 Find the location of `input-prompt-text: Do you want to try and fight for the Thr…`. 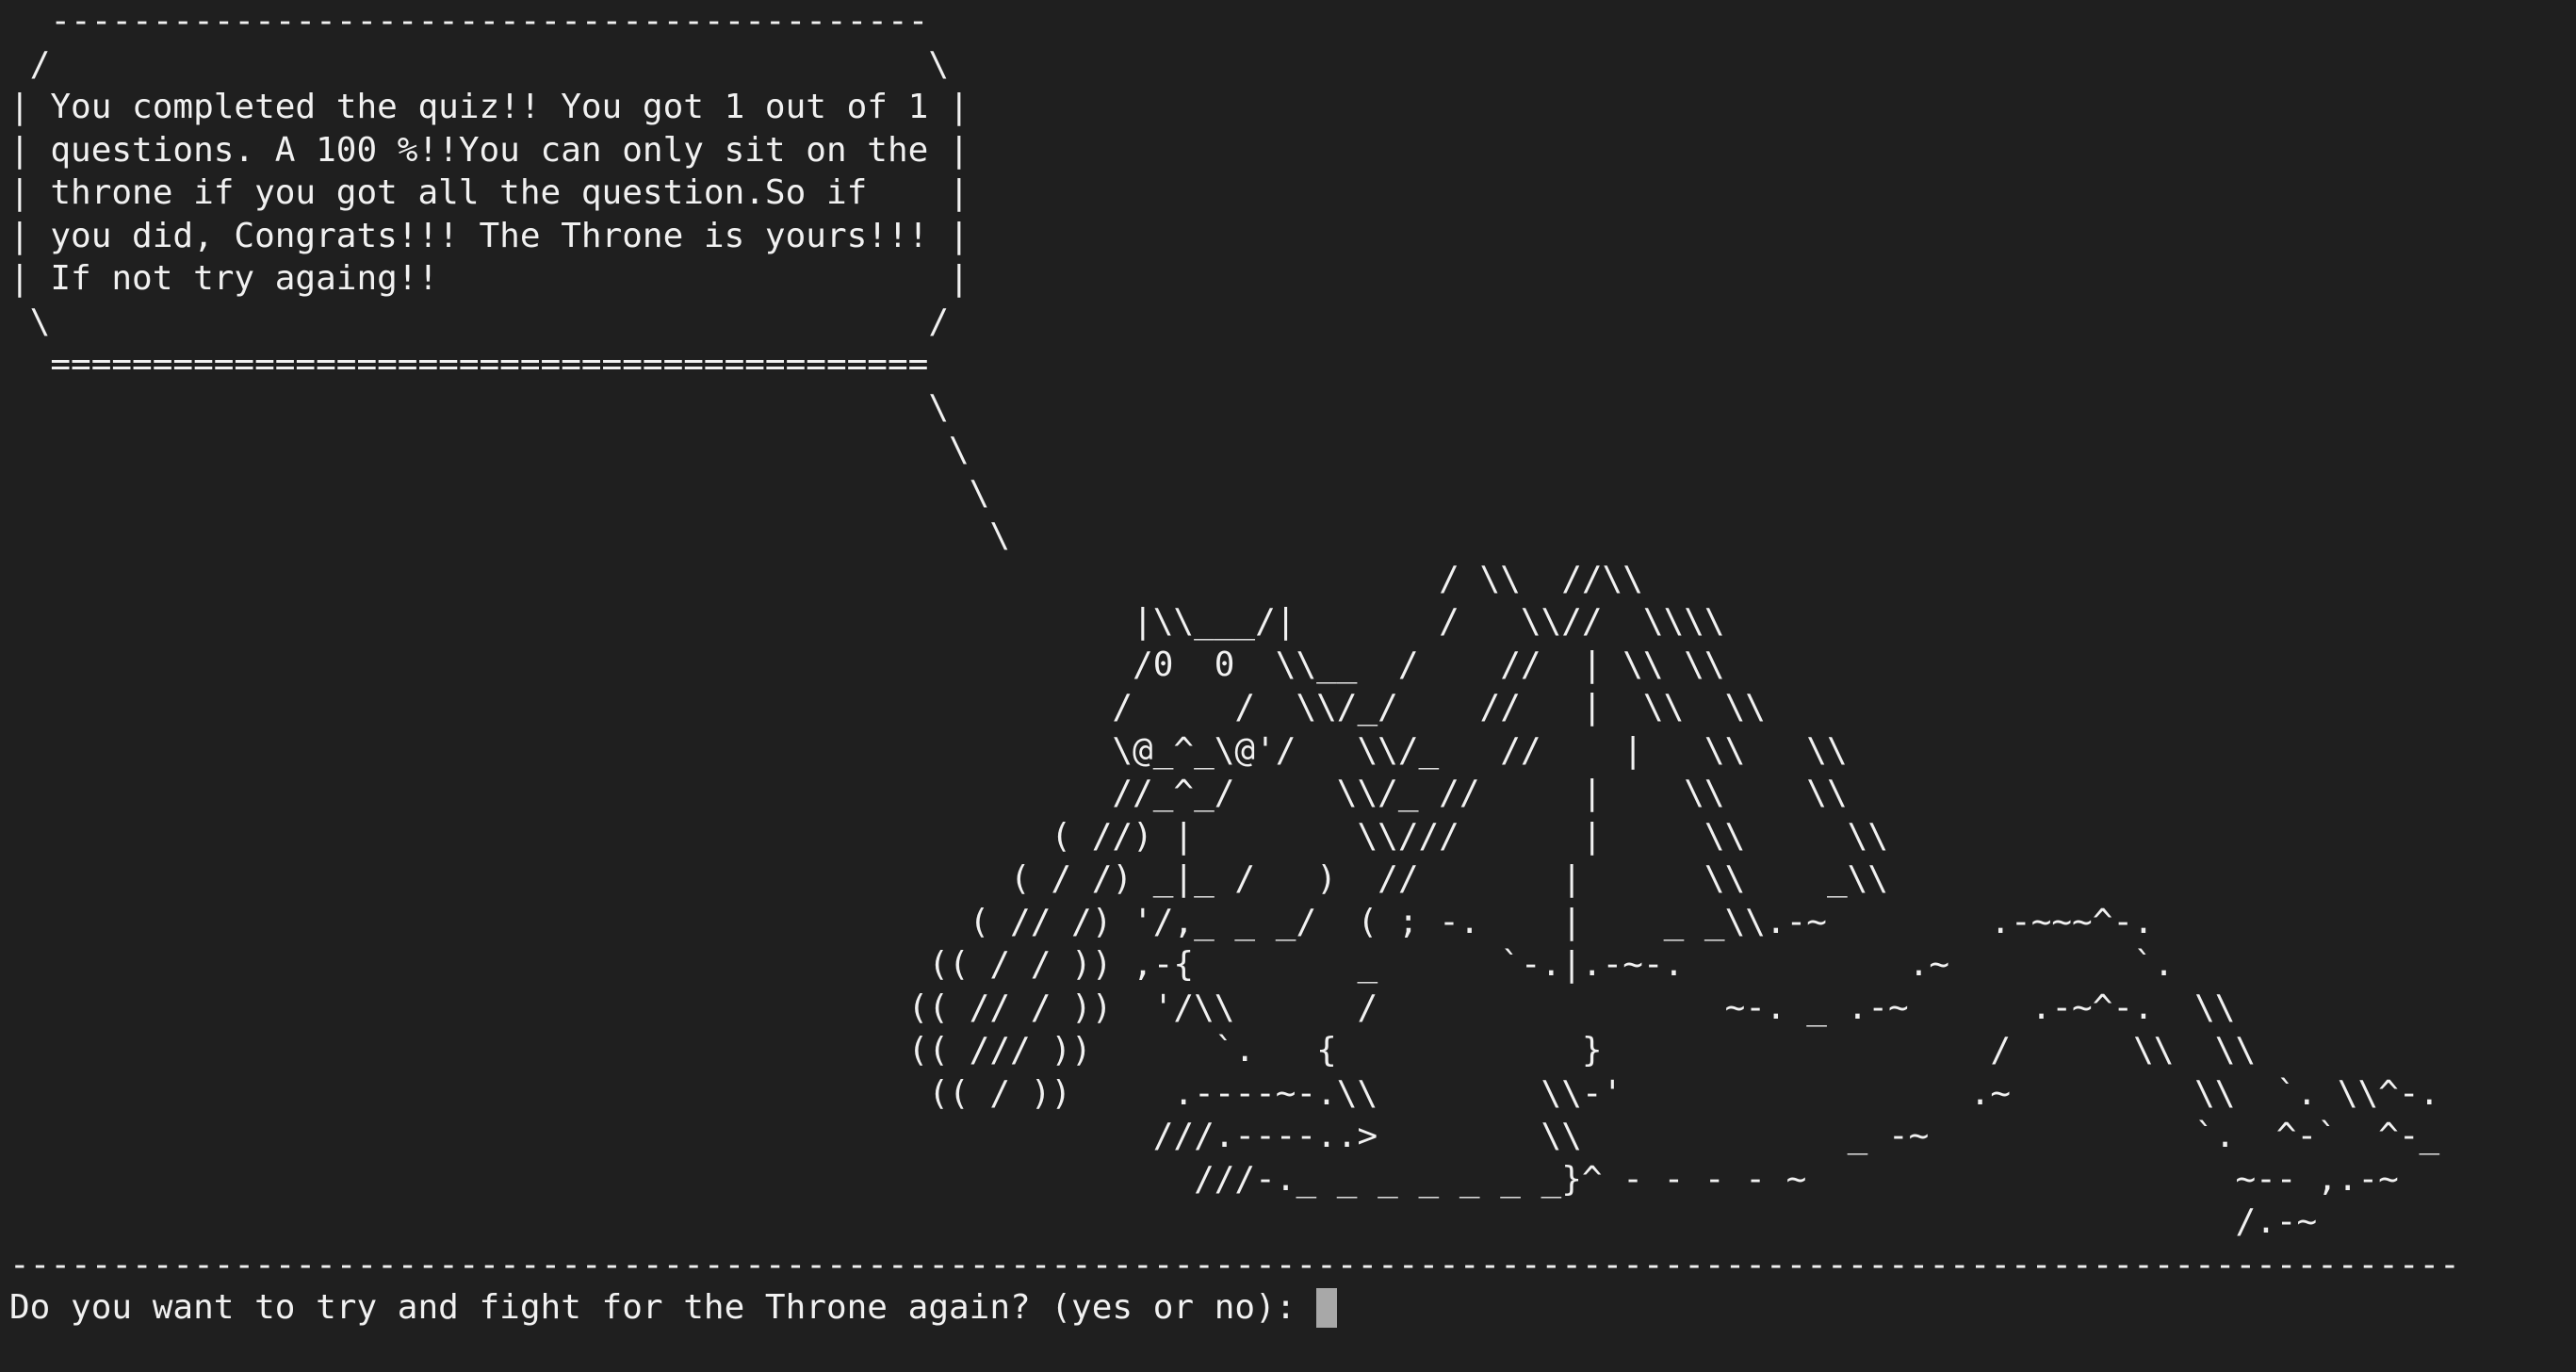

input-prompt-text: Do you want to try and fight for the Thr… is located at coordinates (663, 1307).